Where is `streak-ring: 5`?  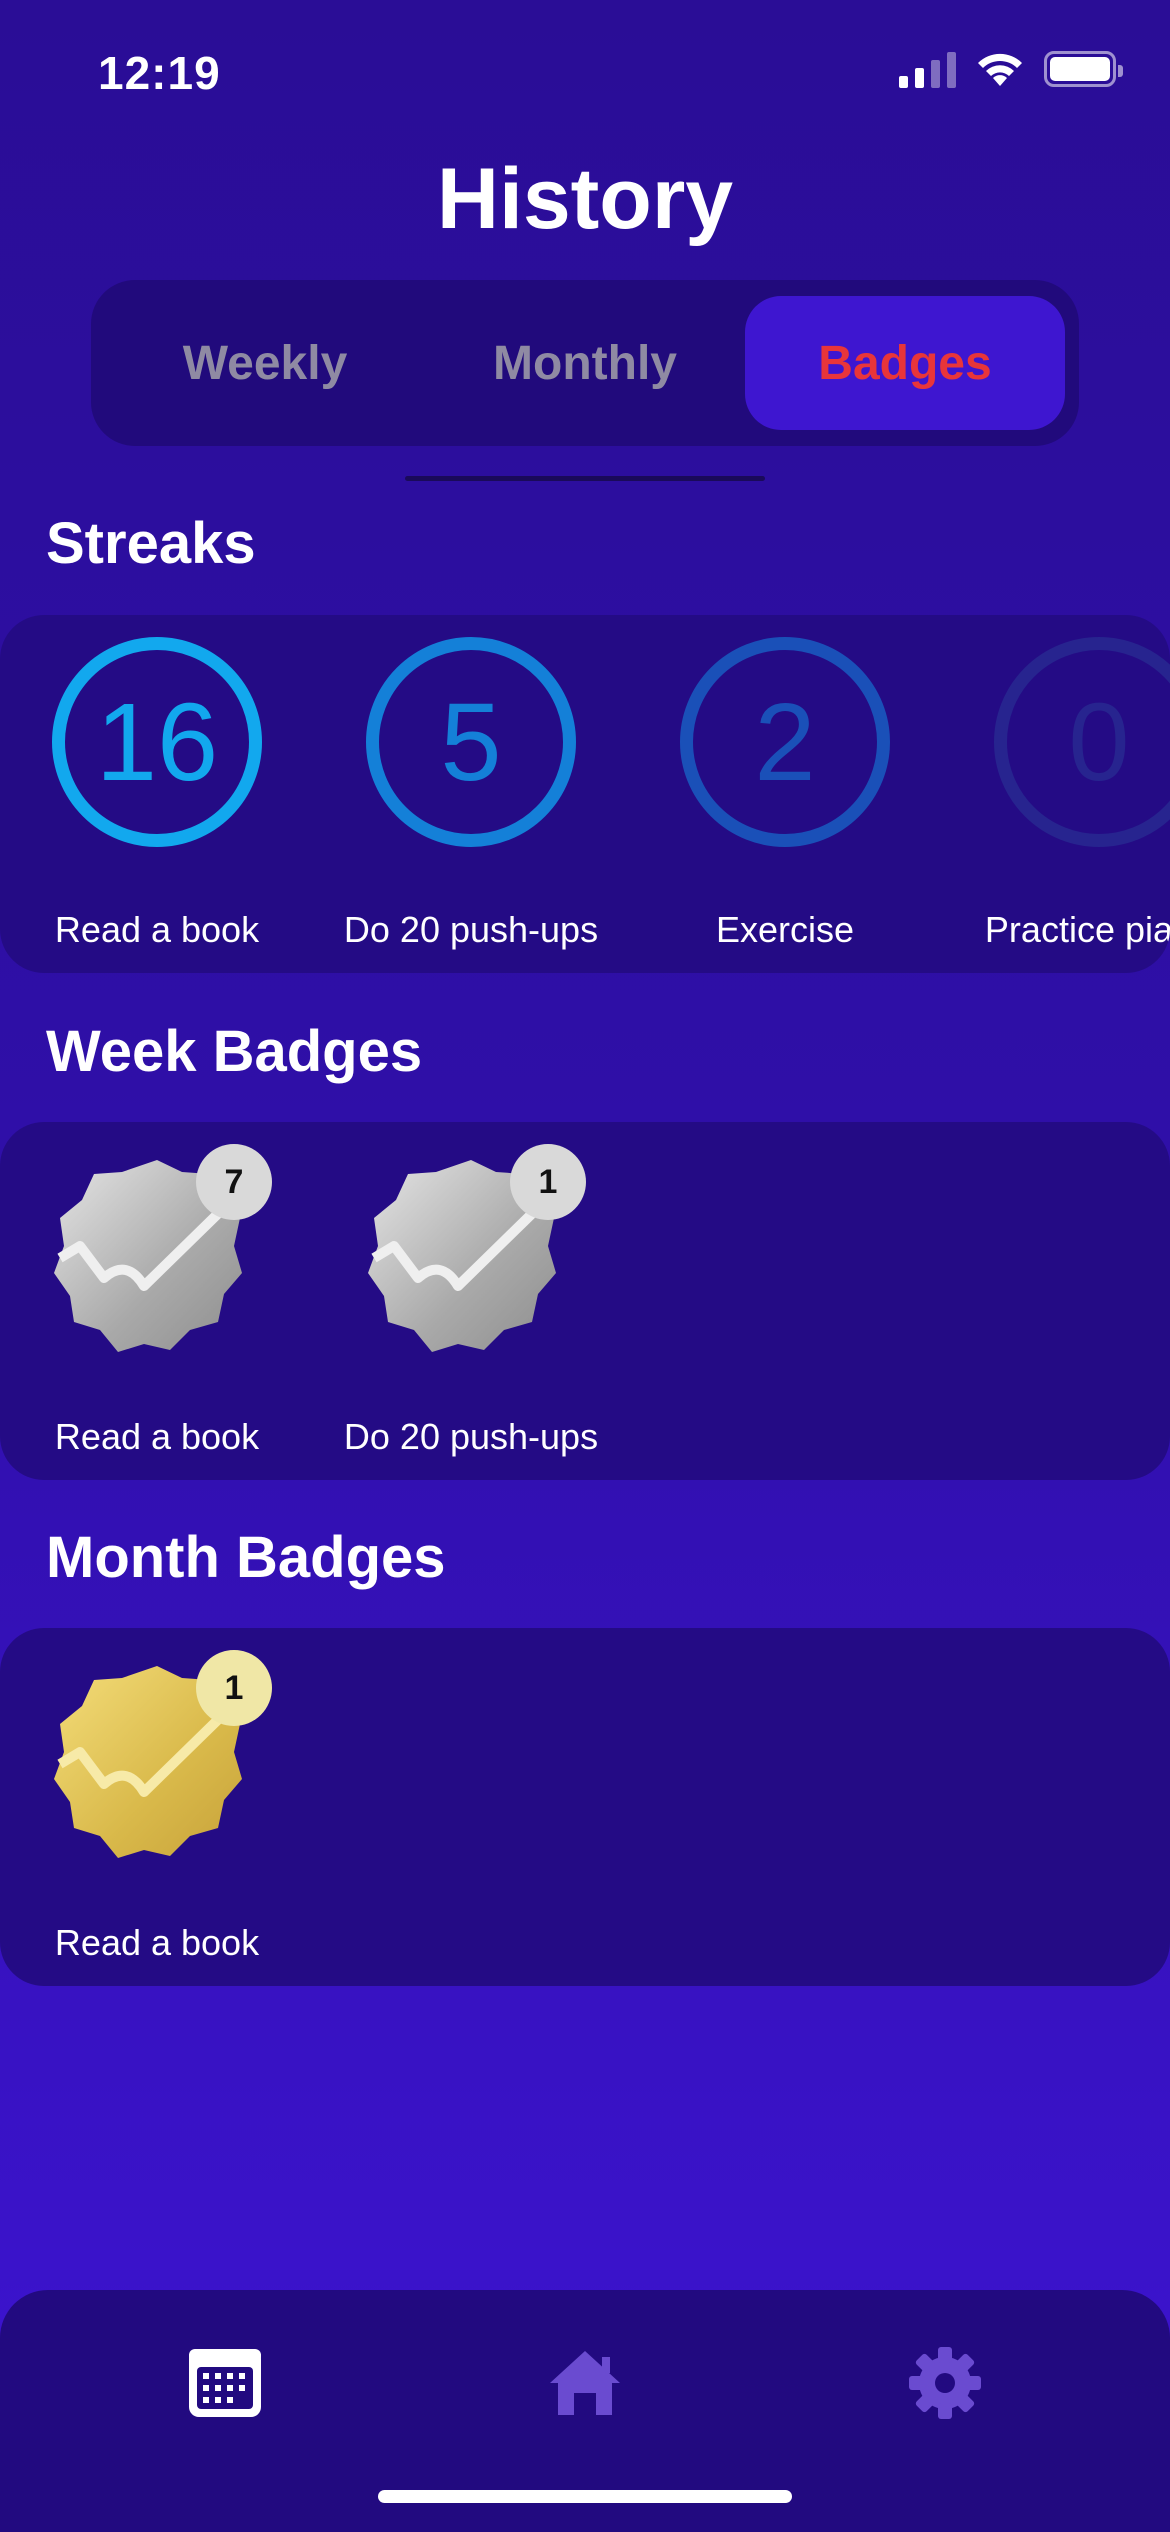 streak-ring: 5 is located at coordinates (471, 742).